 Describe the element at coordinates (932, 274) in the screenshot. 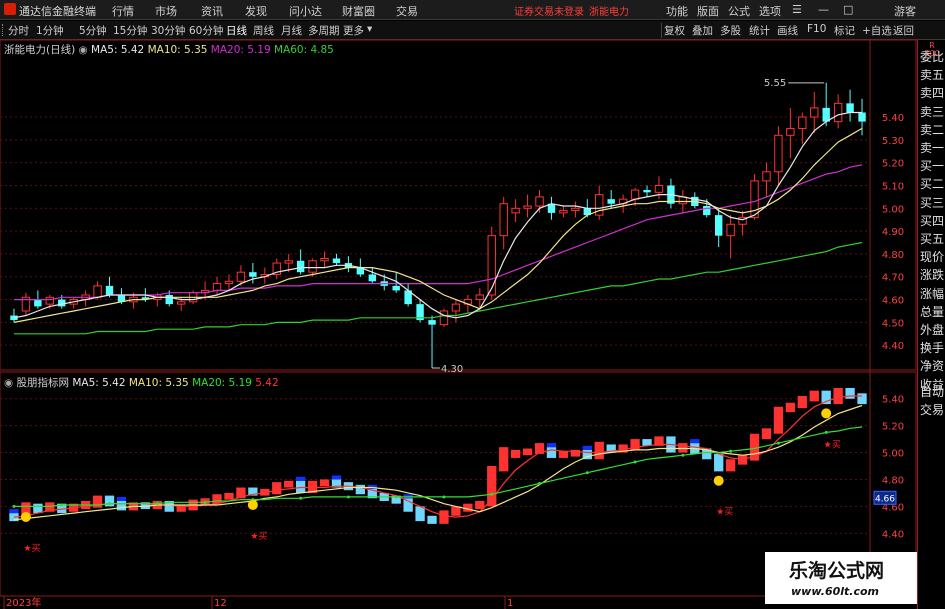

I see `sidebar-item-12: 涨跌` at that location.